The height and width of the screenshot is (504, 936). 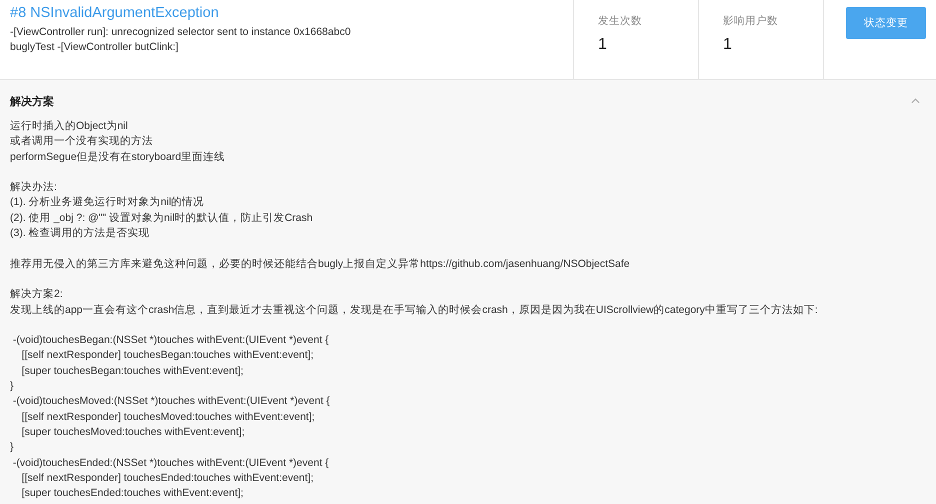 What do you see at coordinates (915, 101) in the screenshot?
I see `collapse-icon` at bounding box center [915, 101].